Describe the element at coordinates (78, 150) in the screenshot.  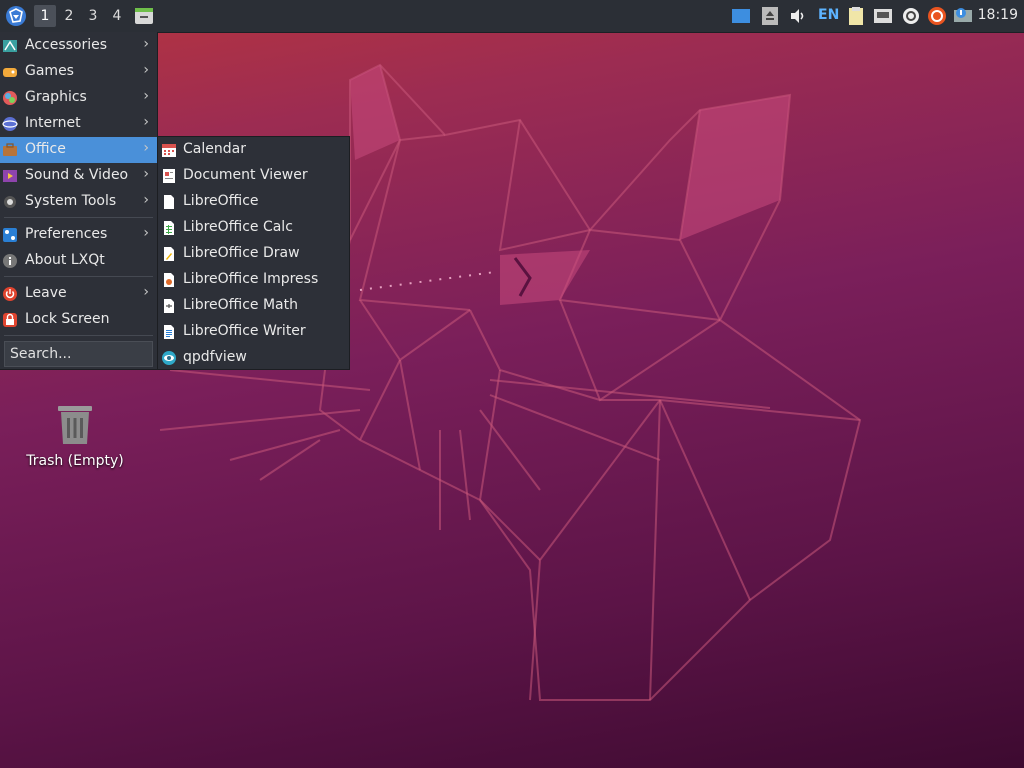
I see `menu-item-office: Office ›` at that location.